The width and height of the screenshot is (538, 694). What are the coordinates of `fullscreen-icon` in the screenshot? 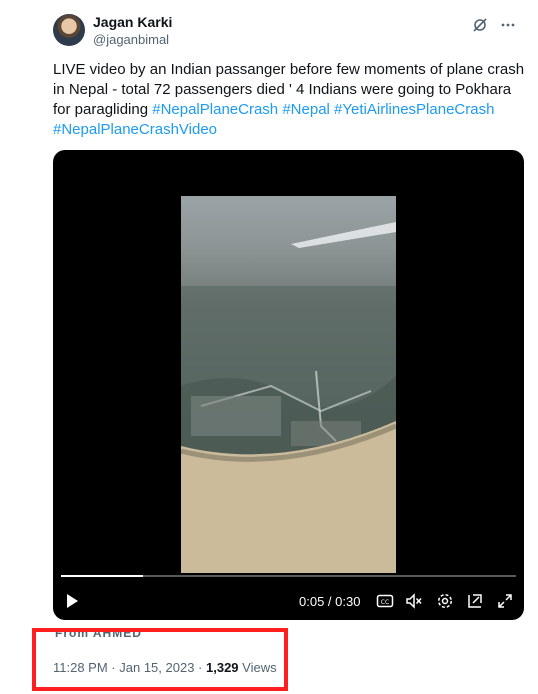 It's located at (505, 601).